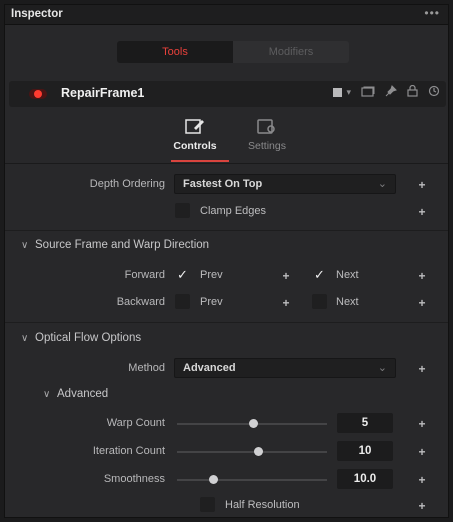 Image resolution: width=453 pixels, height=522 pixels. I want to click on iteration-count-slider-track, so click(252, 452).